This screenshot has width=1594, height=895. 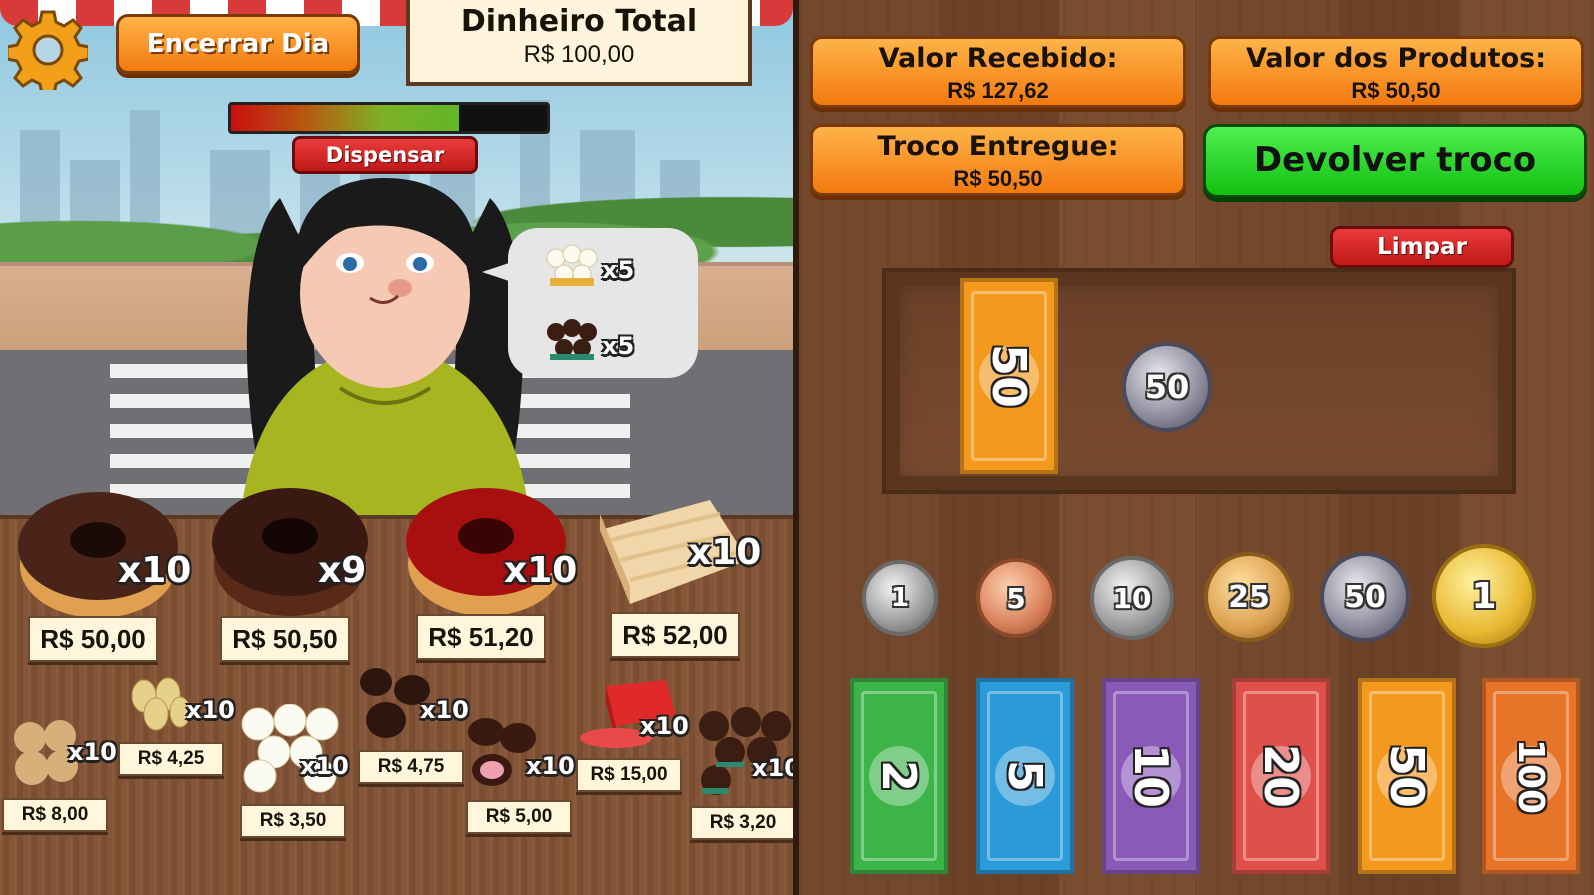 I want to click on qty-peanut-balls: x10, so click(x=92, y=752).